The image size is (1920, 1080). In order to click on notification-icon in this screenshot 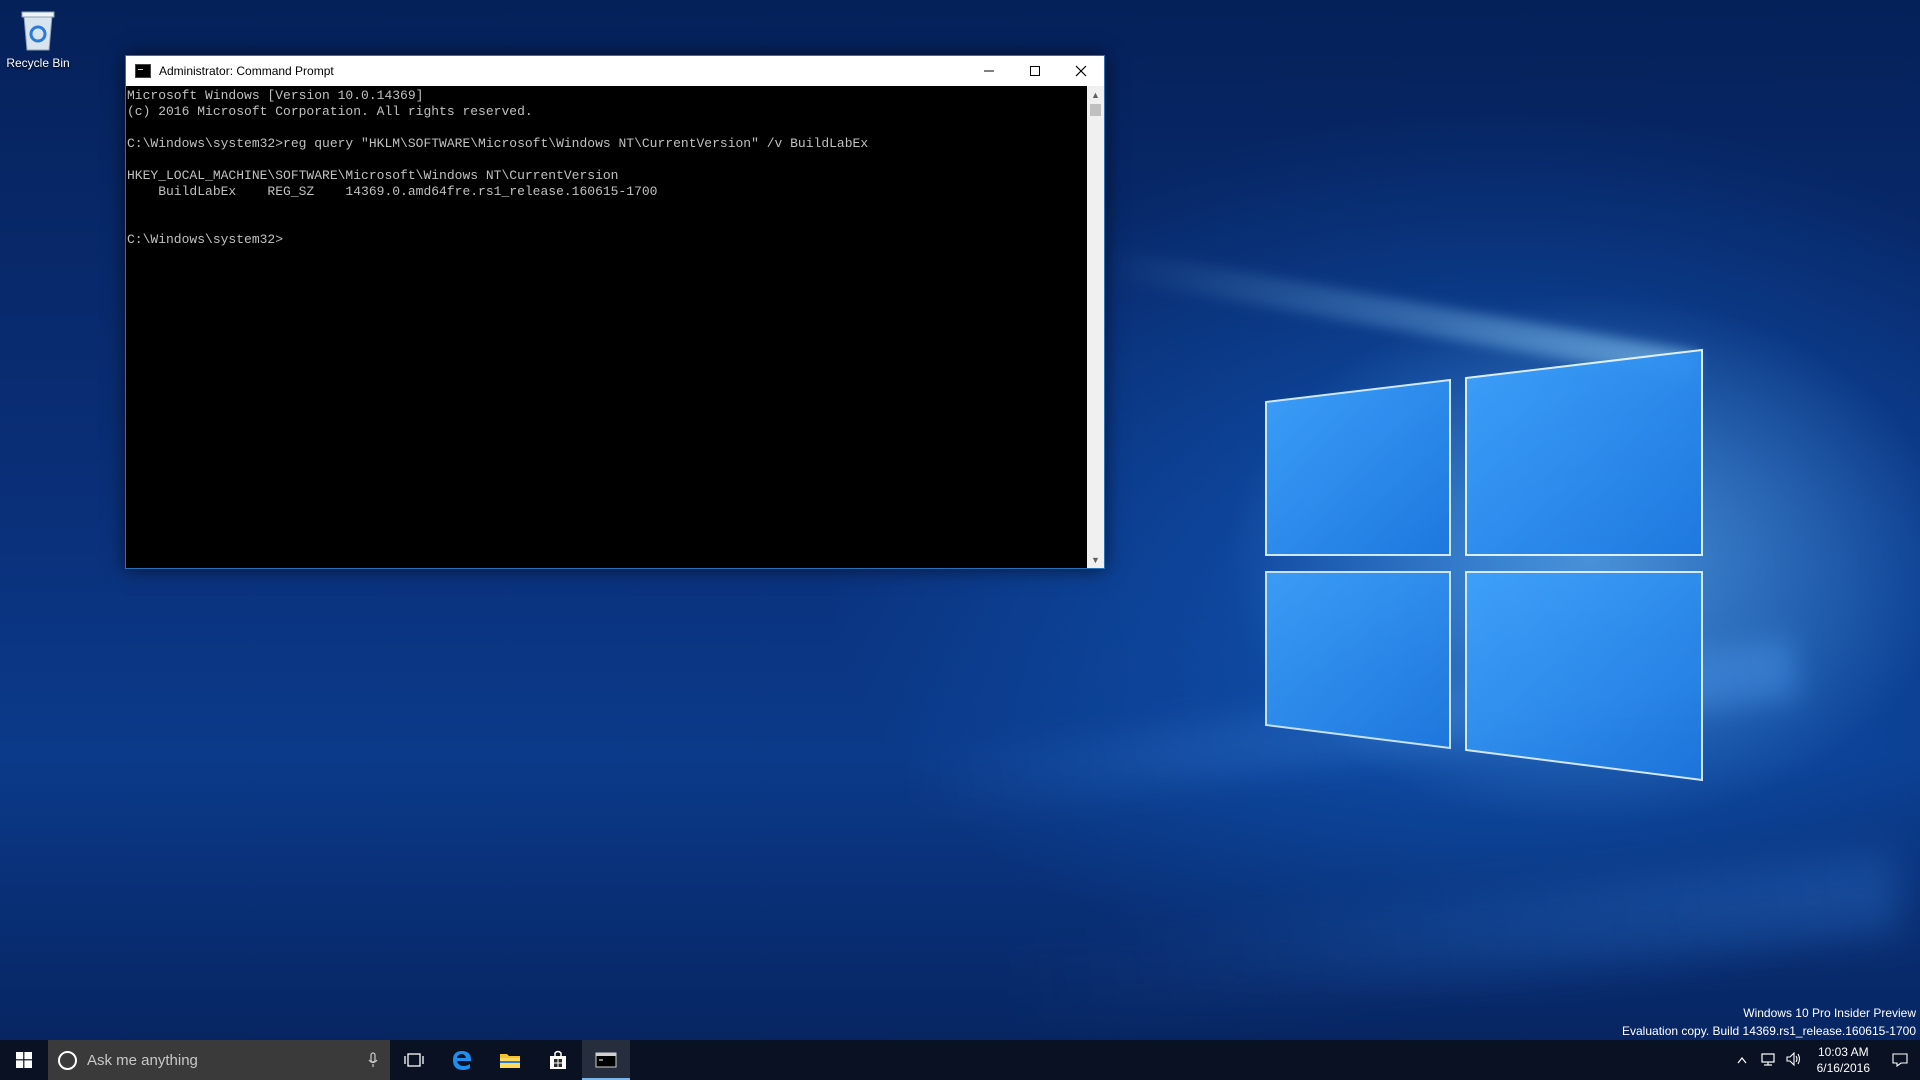, I will do `click(1900, 1060)`.